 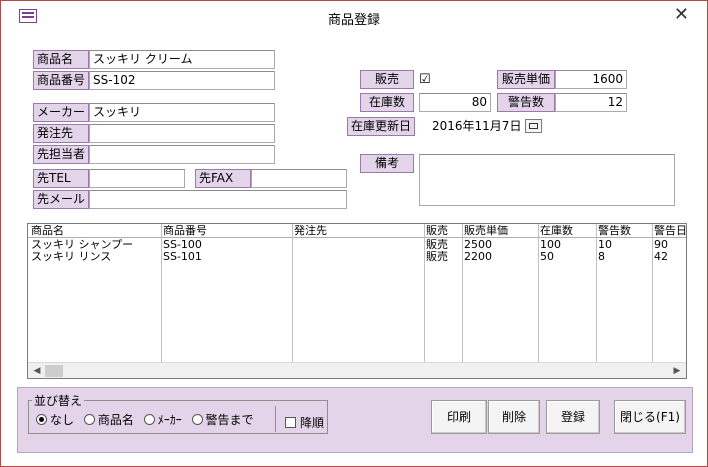 I want to click on checkbox-icon, so click(x=290, y=422).